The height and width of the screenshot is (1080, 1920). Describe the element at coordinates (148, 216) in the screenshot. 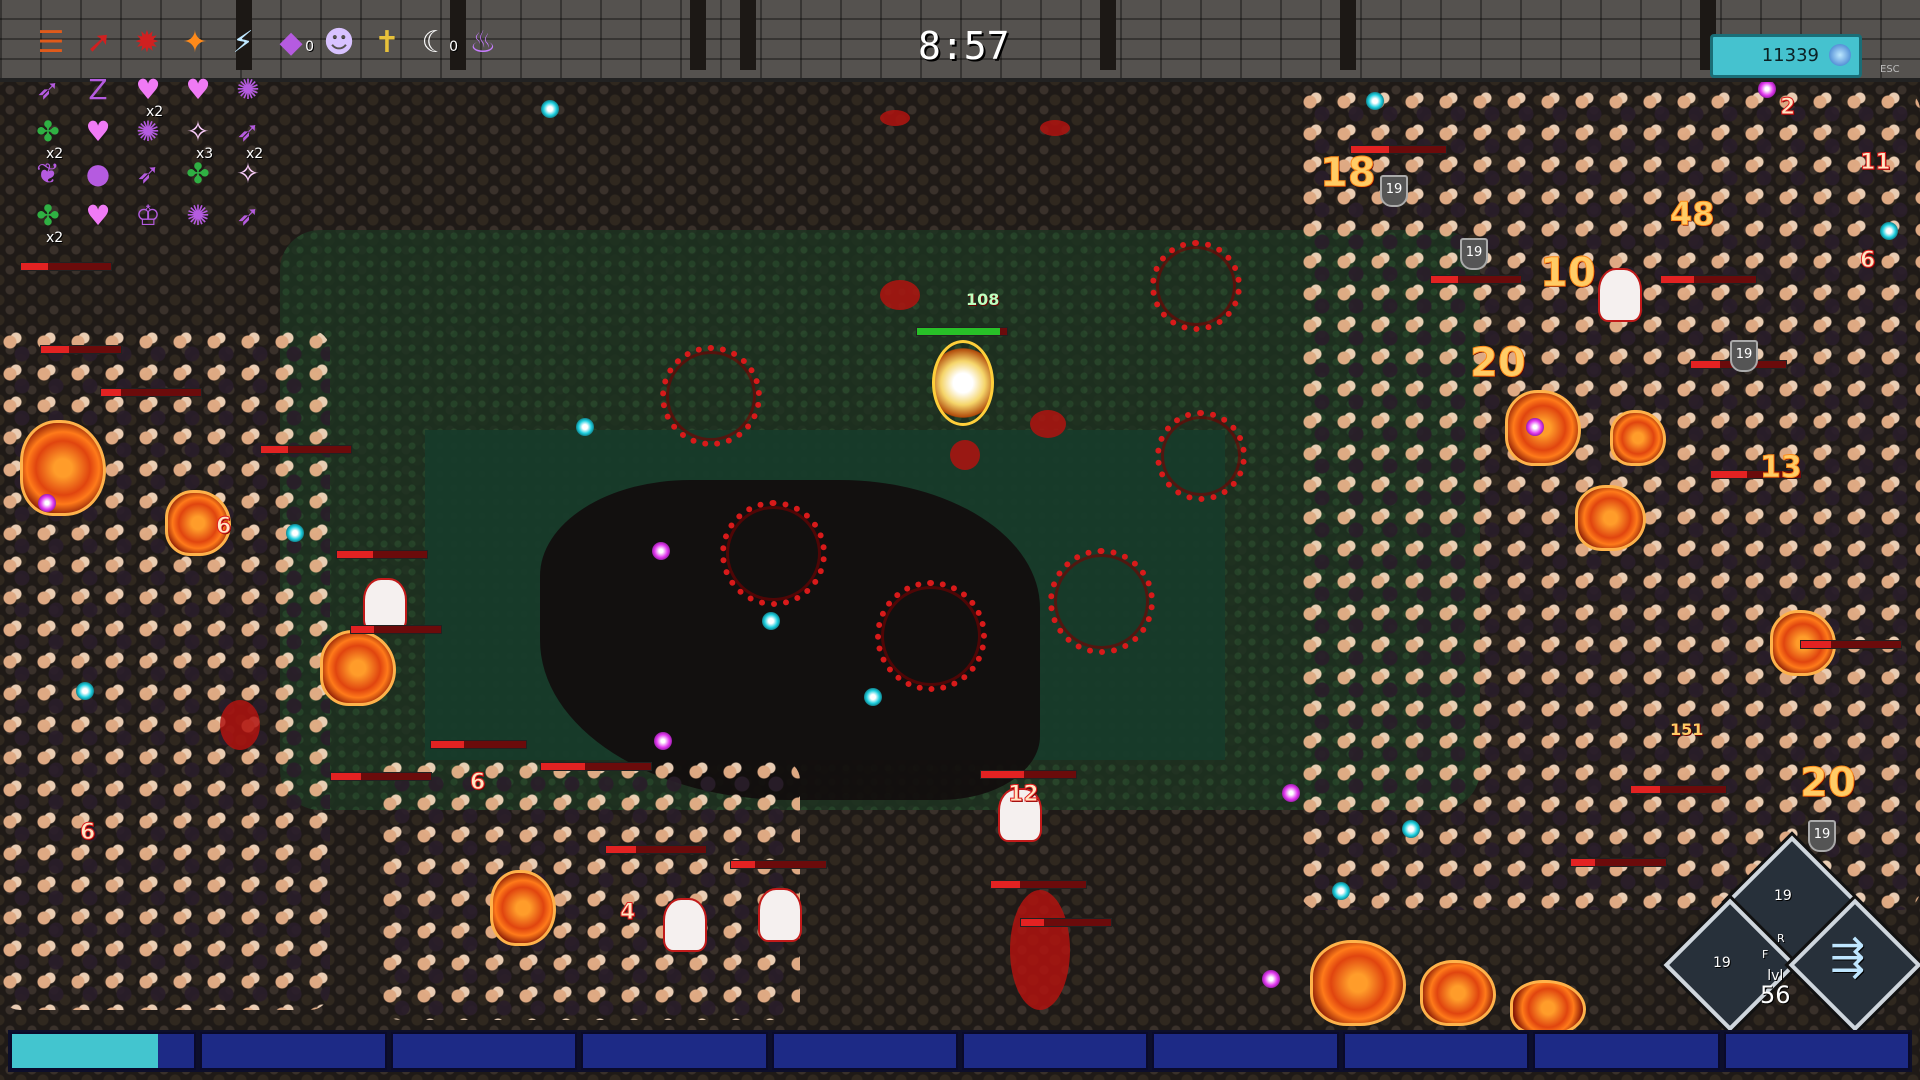

I see `crown-icon: ♔` at that location.